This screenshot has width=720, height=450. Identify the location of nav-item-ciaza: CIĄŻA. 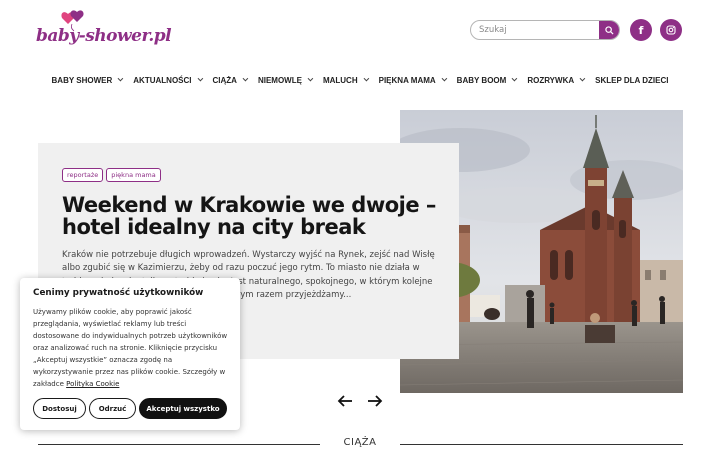
(229, 80).